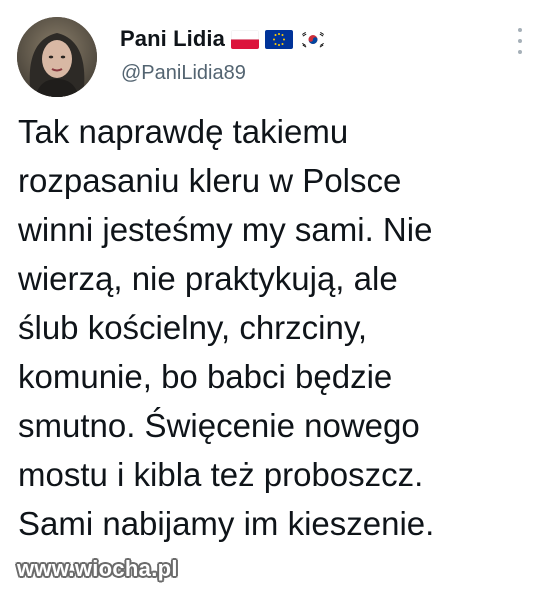 The height and width of the screenshot is (595, 552). I want to click on avatar, so click(57, 57).